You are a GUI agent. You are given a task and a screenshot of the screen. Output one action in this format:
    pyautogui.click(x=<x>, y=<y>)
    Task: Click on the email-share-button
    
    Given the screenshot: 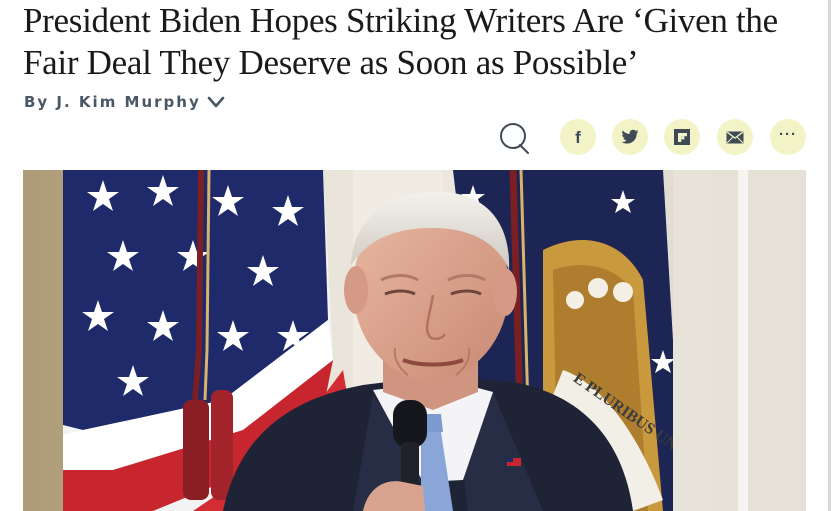 What is the action you would take?
    pyautogui.click(x=735, y=137)
    